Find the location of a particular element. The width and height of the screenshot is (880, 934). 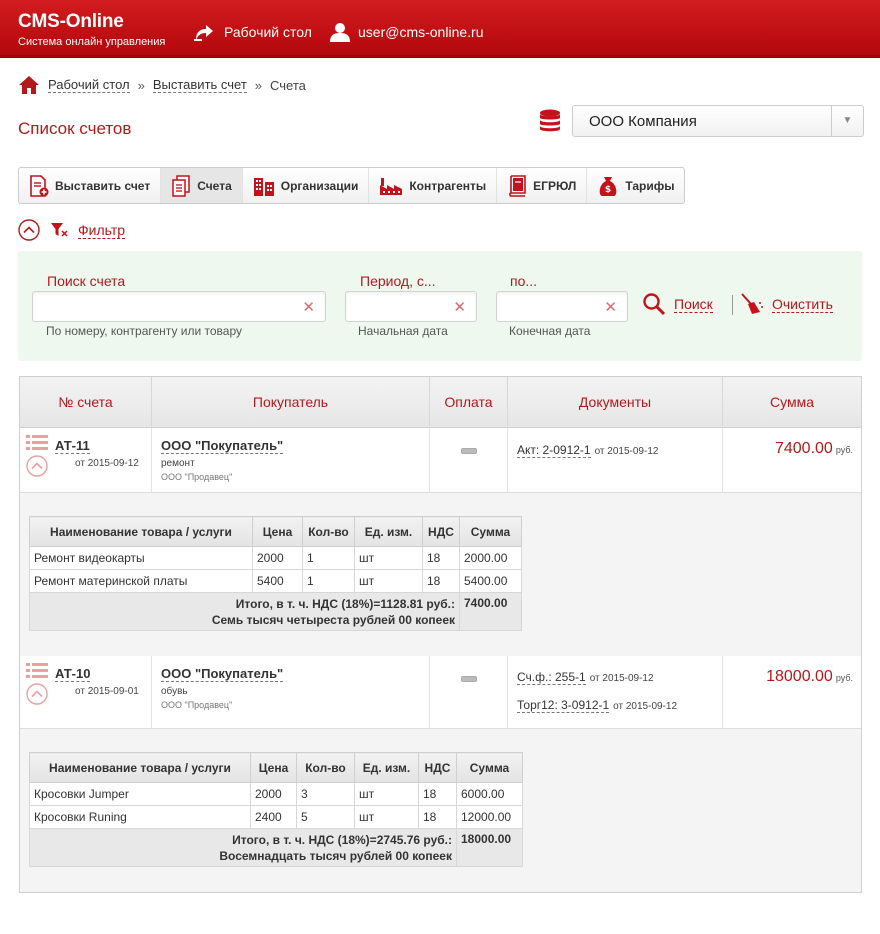

desk-link: Рабочий стол is located at coordinates (252, 32).